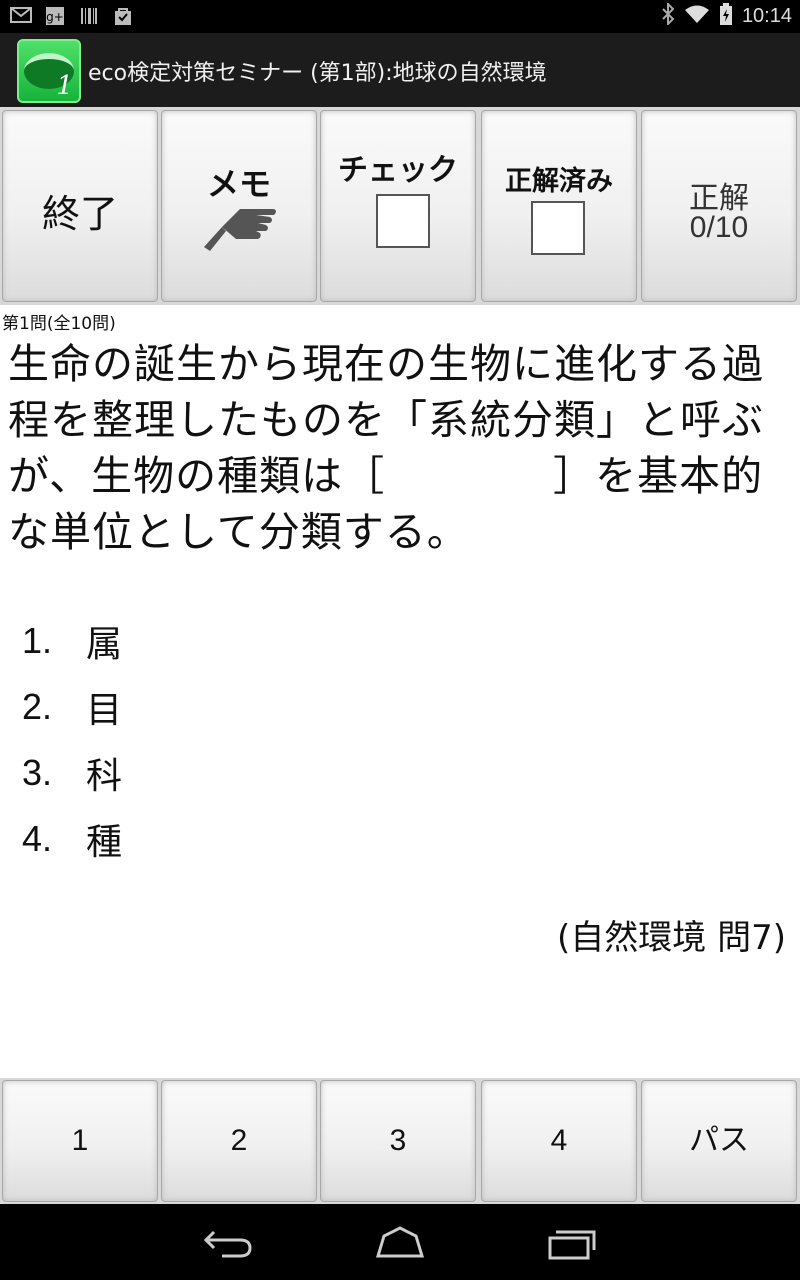  What do you see at coordinates (240, 227) in the screenshot?
I see `pointing-hand-icon` at bounding box center [240, 227].